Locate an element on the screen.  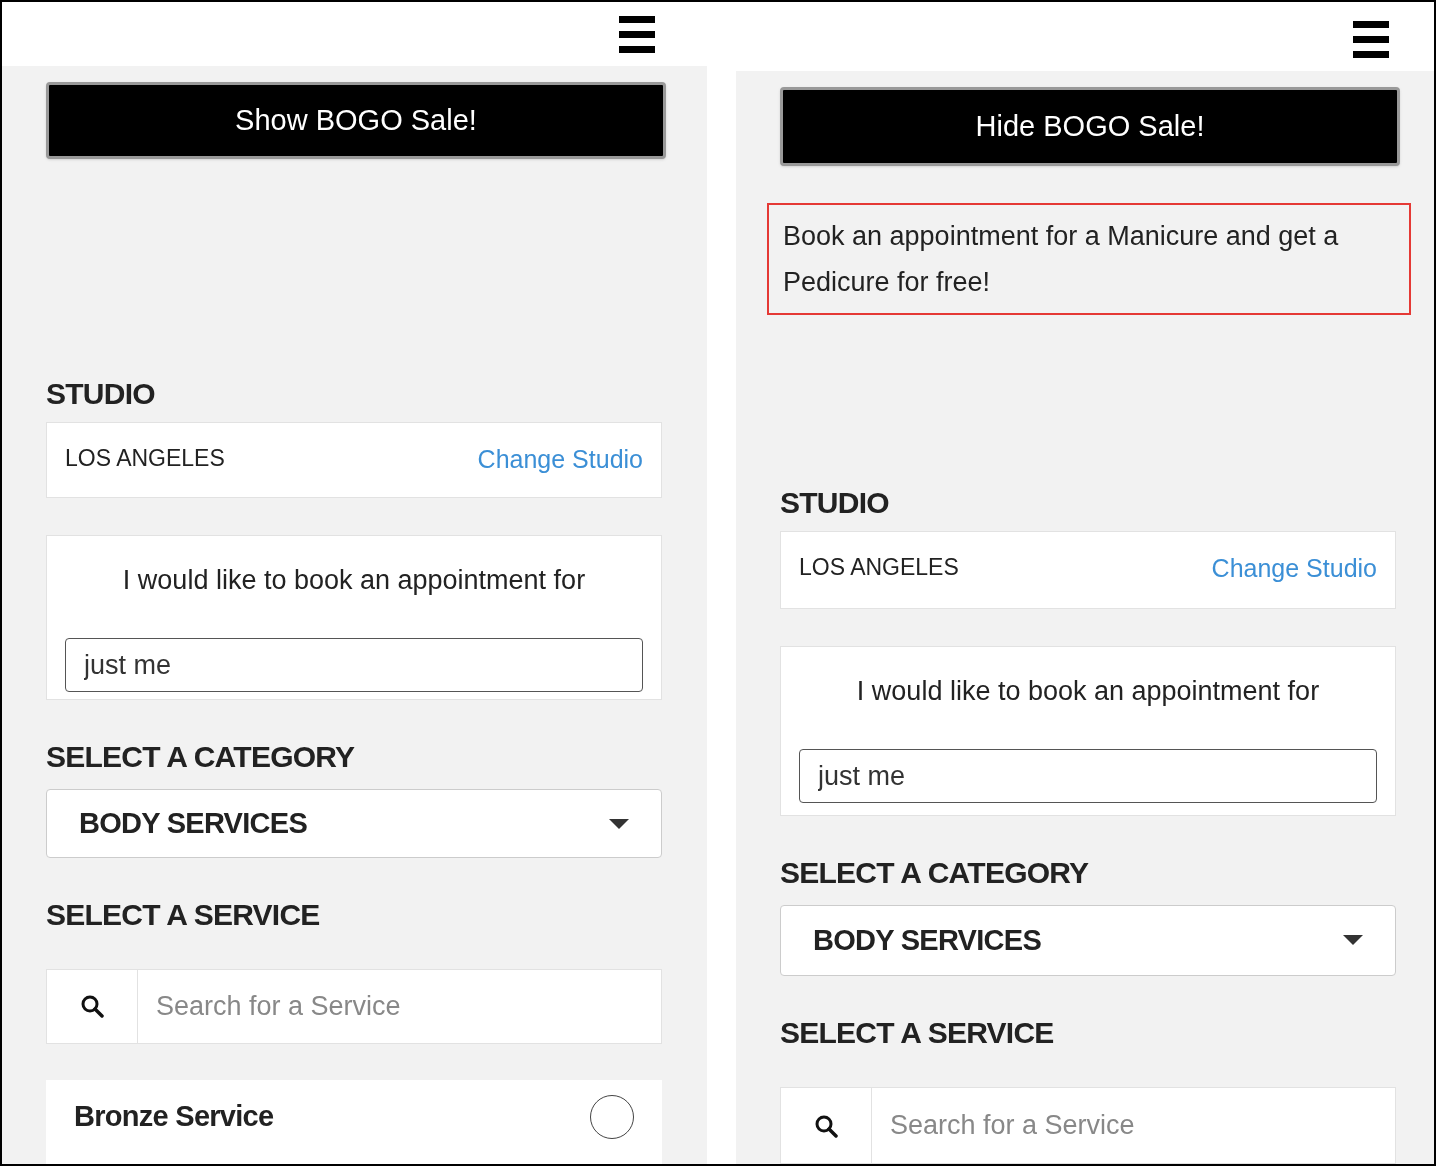
bogo-button: Show BOGO Sale! is located at coordinates (356, 120).